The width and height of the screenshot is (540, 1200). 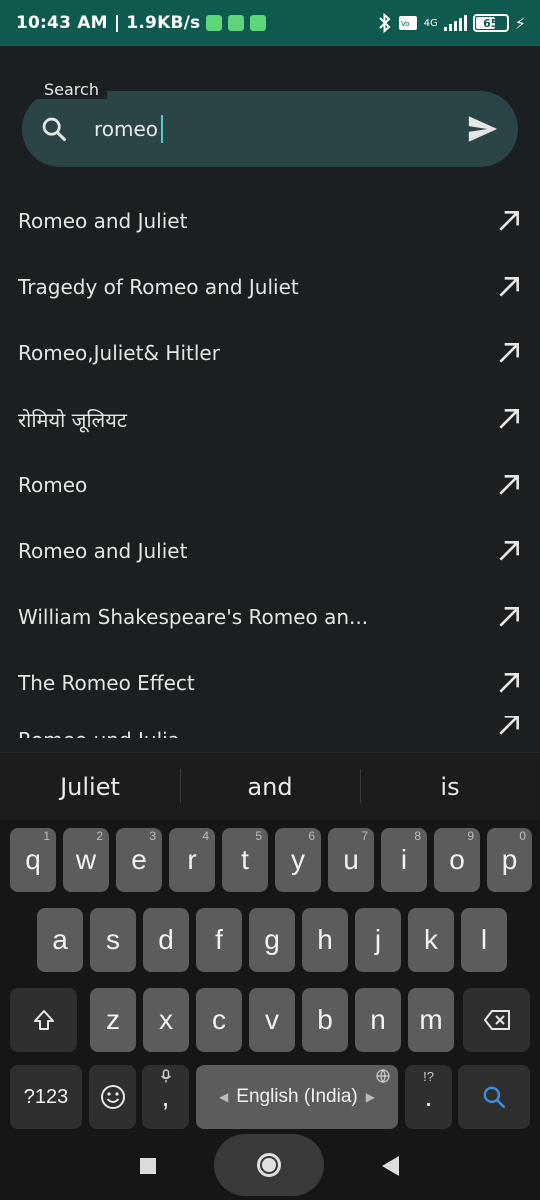 I want to click on space-key: ◀ English (India) ▶, so click(x=297, y=1097).